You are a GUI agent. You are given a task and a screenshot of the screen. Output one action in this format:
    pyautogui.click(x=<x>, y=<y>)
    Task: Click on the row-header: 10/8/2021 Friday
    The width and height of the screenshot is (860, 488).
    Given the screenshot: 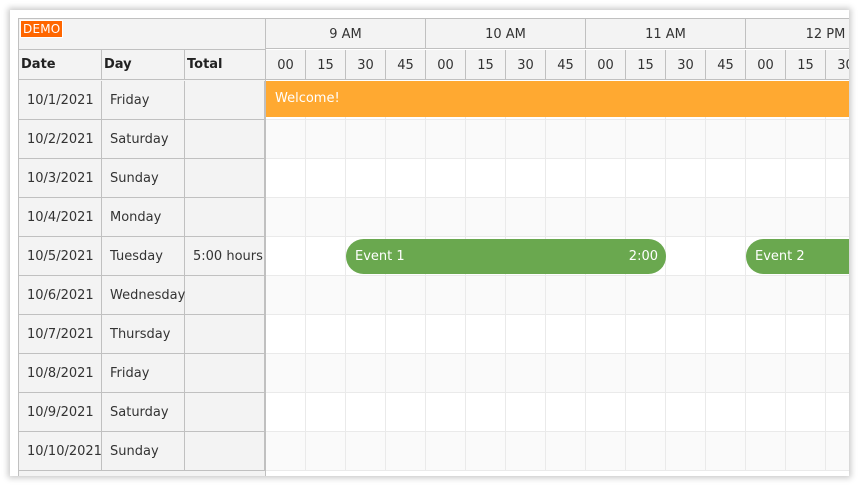 What is the action you would take?
    pyautogui.click(x=142, y=373)
    